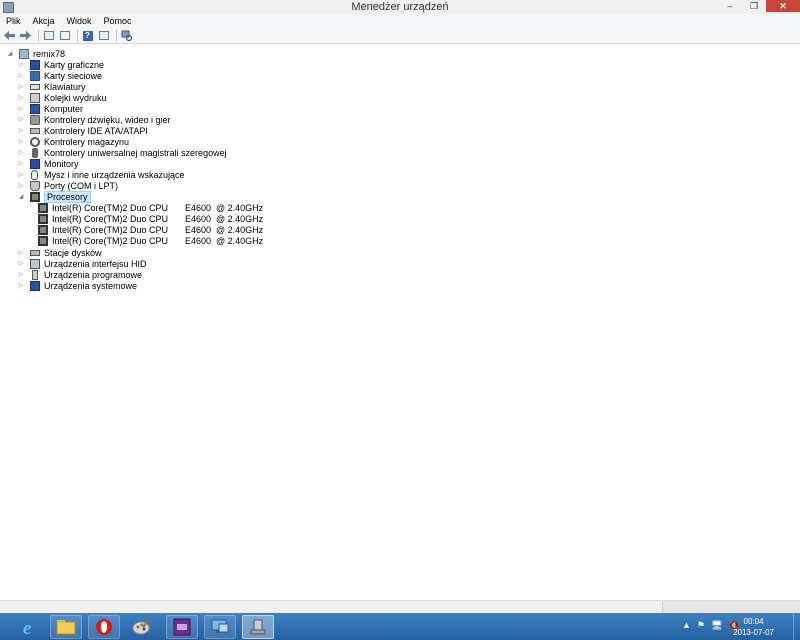  I want to click on keyboard-icon, so click(35, 86).